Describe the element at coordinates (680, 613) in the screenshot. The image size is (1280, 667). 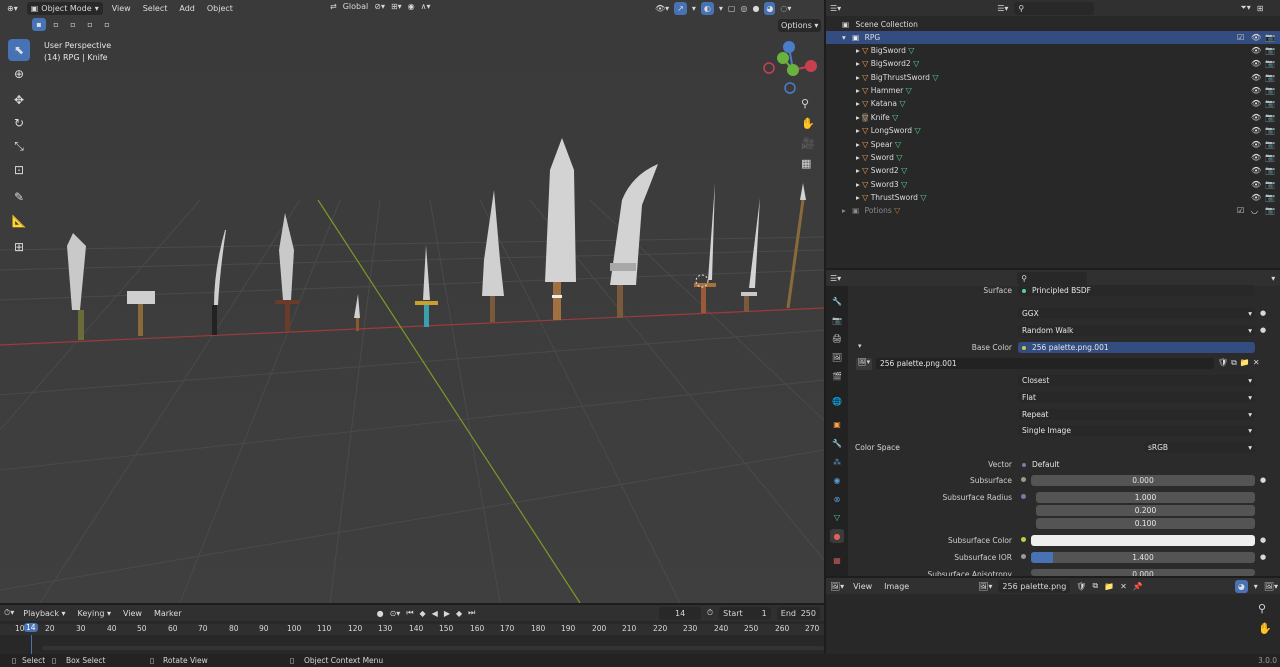
I see `current-frame-field: 14` at that location.